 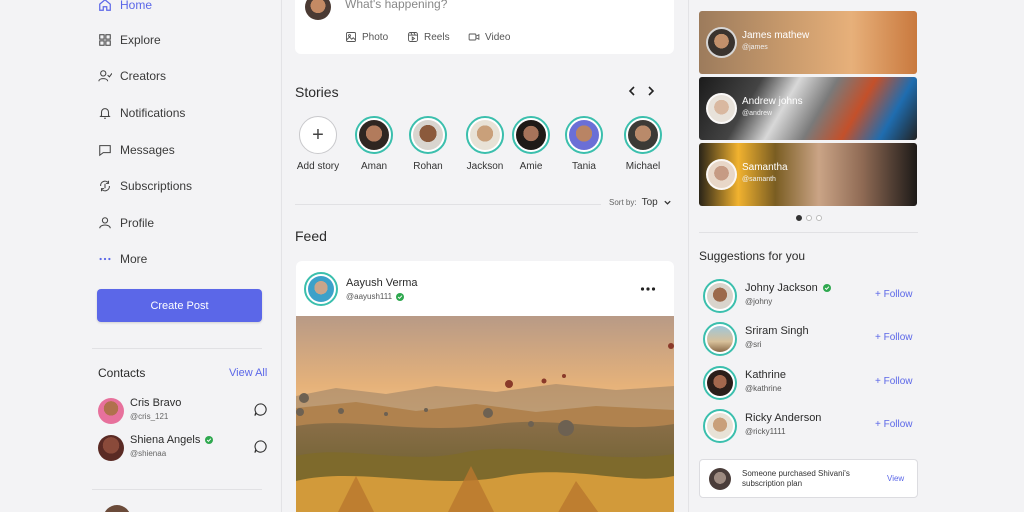 I want to click on story-item: Jackson, so click(x=485, y=144).